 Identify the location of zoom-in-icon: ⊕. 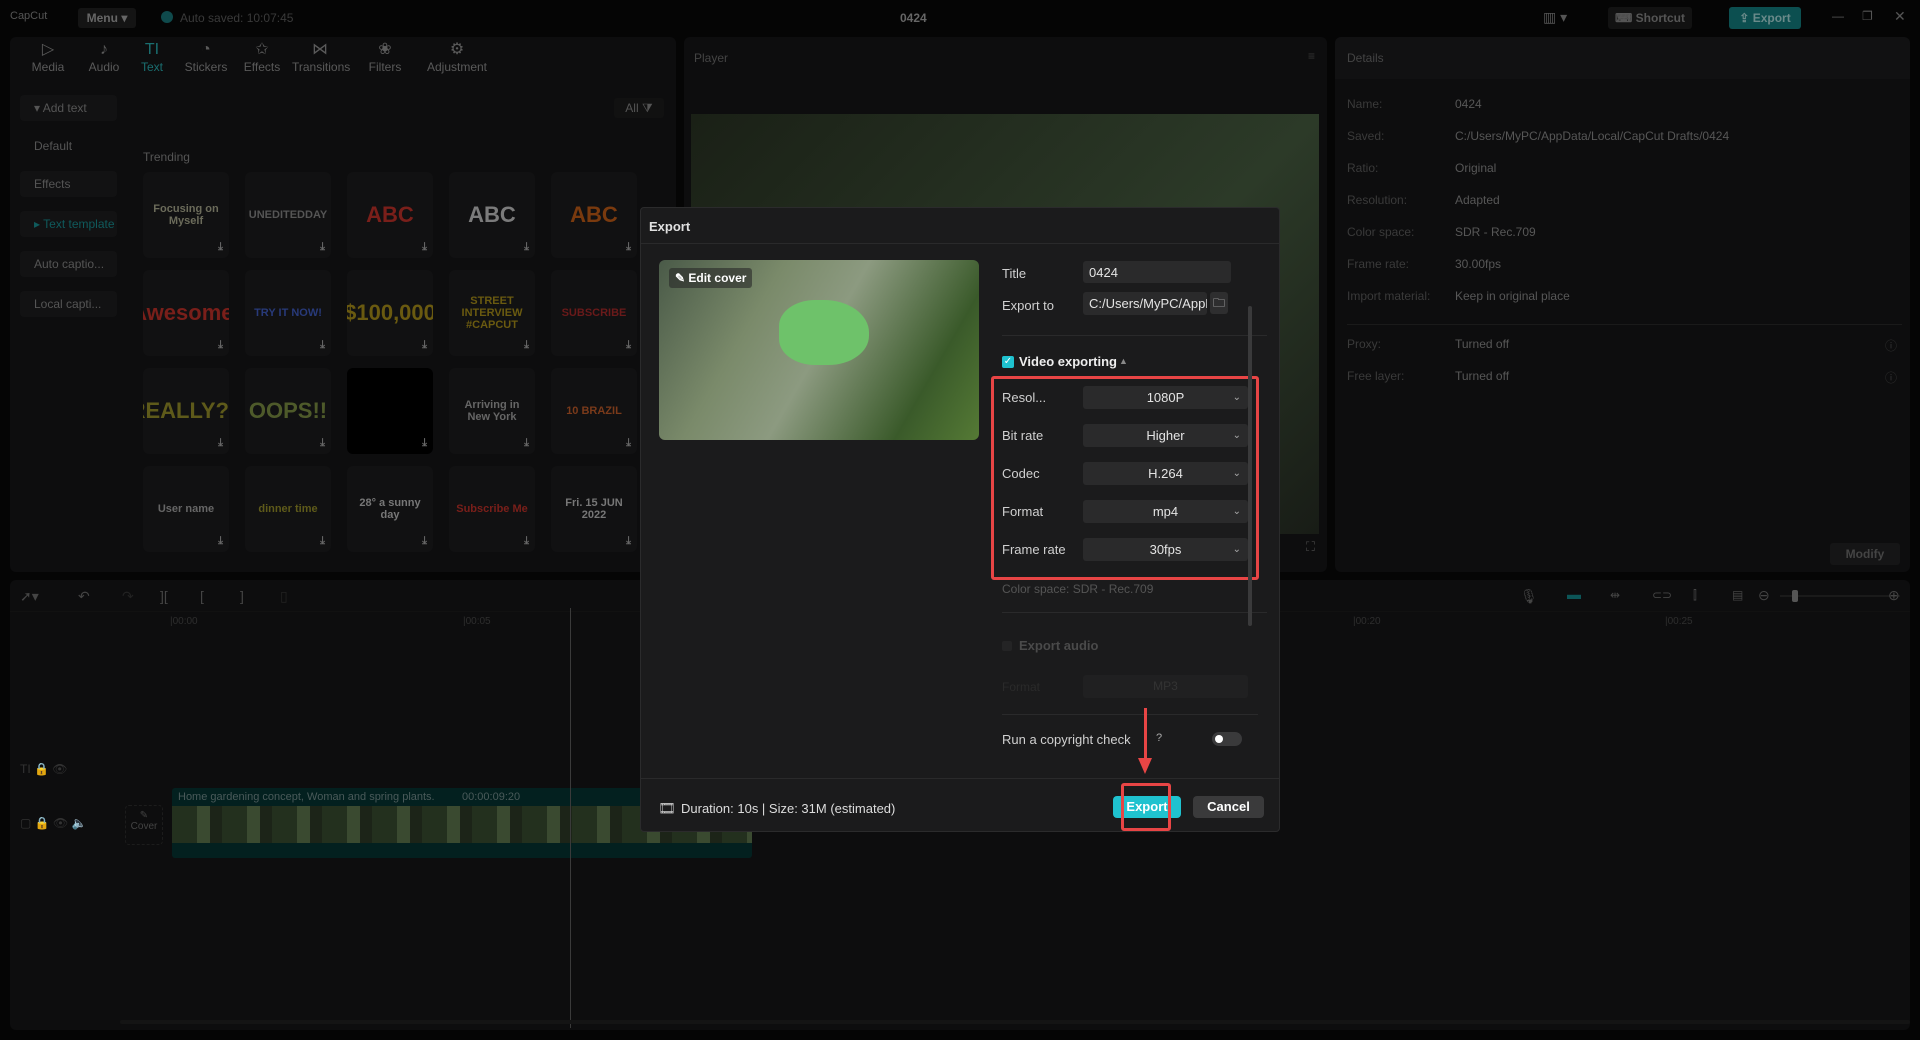
(1894, 595).